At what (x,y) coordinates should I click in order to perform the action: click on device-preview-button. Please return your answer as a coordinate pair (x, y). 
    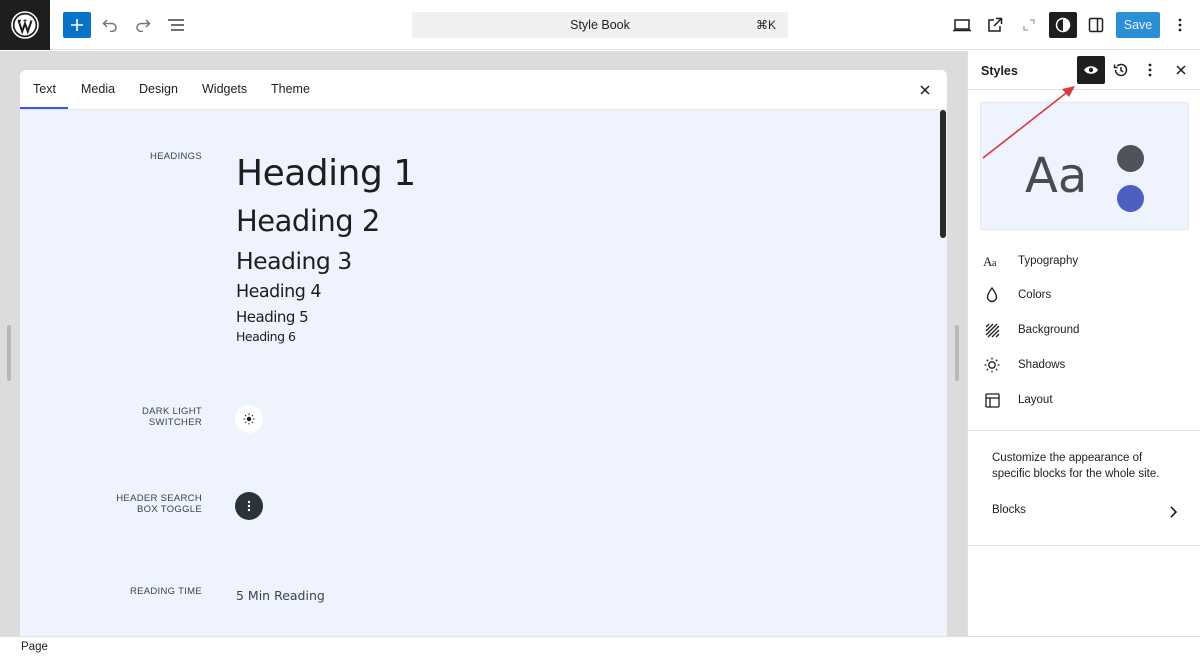
    Looking at the image, I should click on (962, 25).